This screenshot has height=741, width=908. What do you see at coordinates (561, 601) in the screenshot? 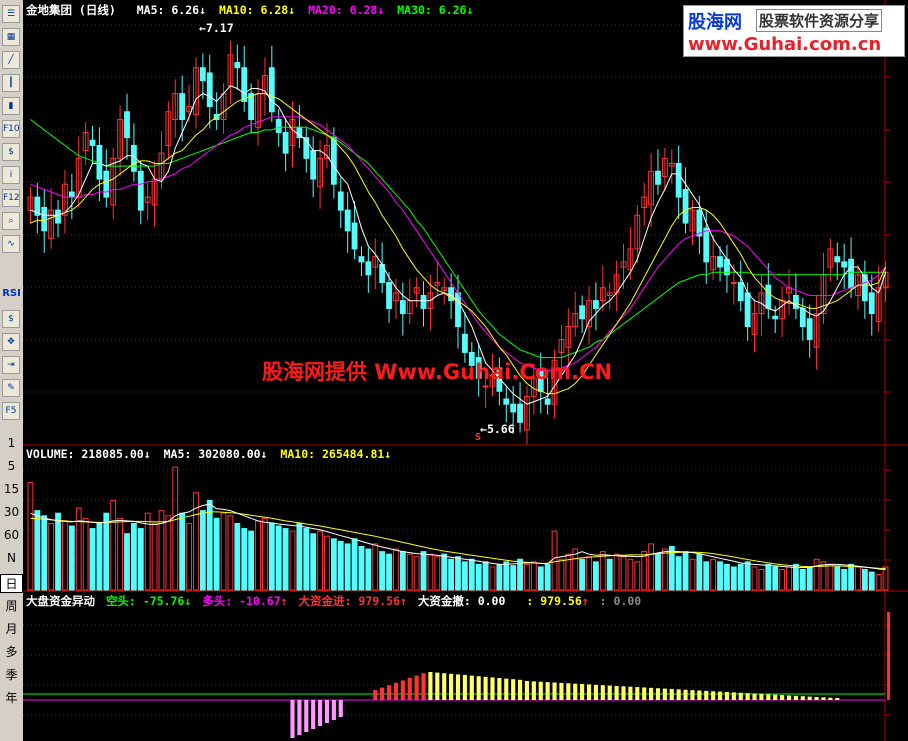
I see `extra-value: 979.56` at bounding box center [561, 601].